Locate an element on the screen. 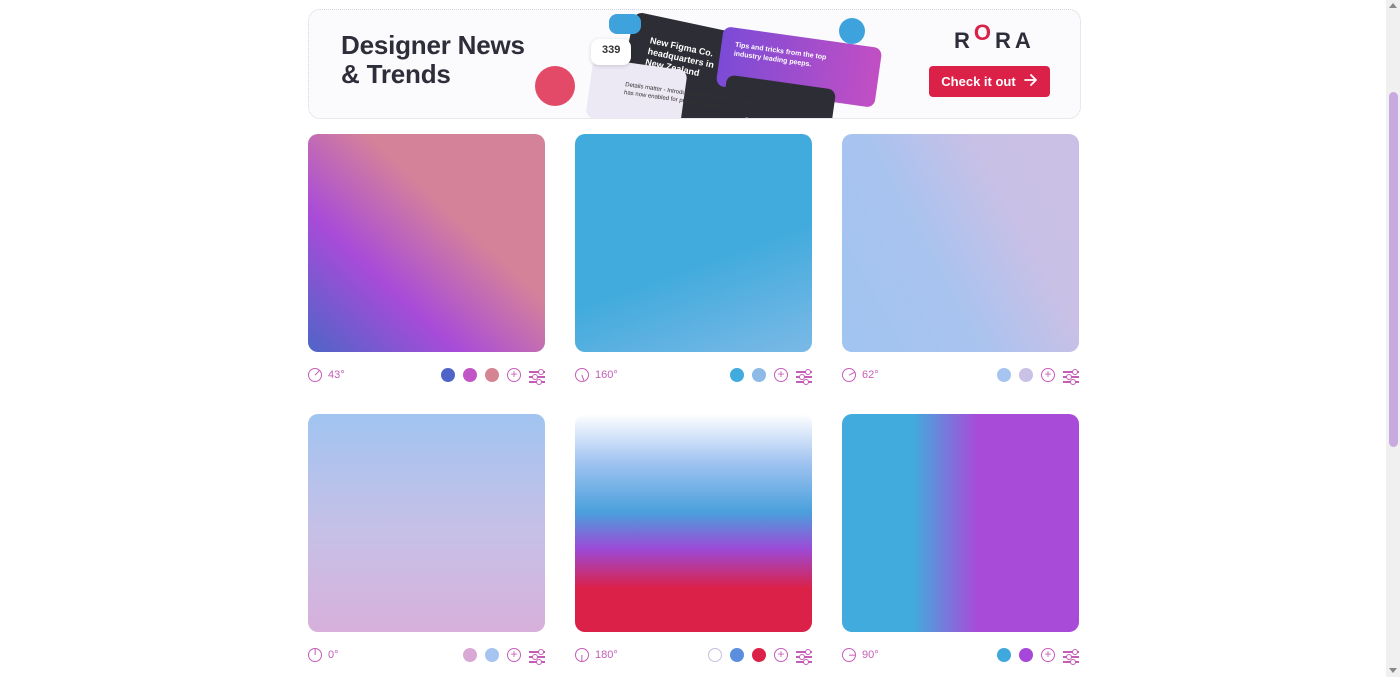  banner-title: Designer News & Trends is located at coordinates (433, 59).